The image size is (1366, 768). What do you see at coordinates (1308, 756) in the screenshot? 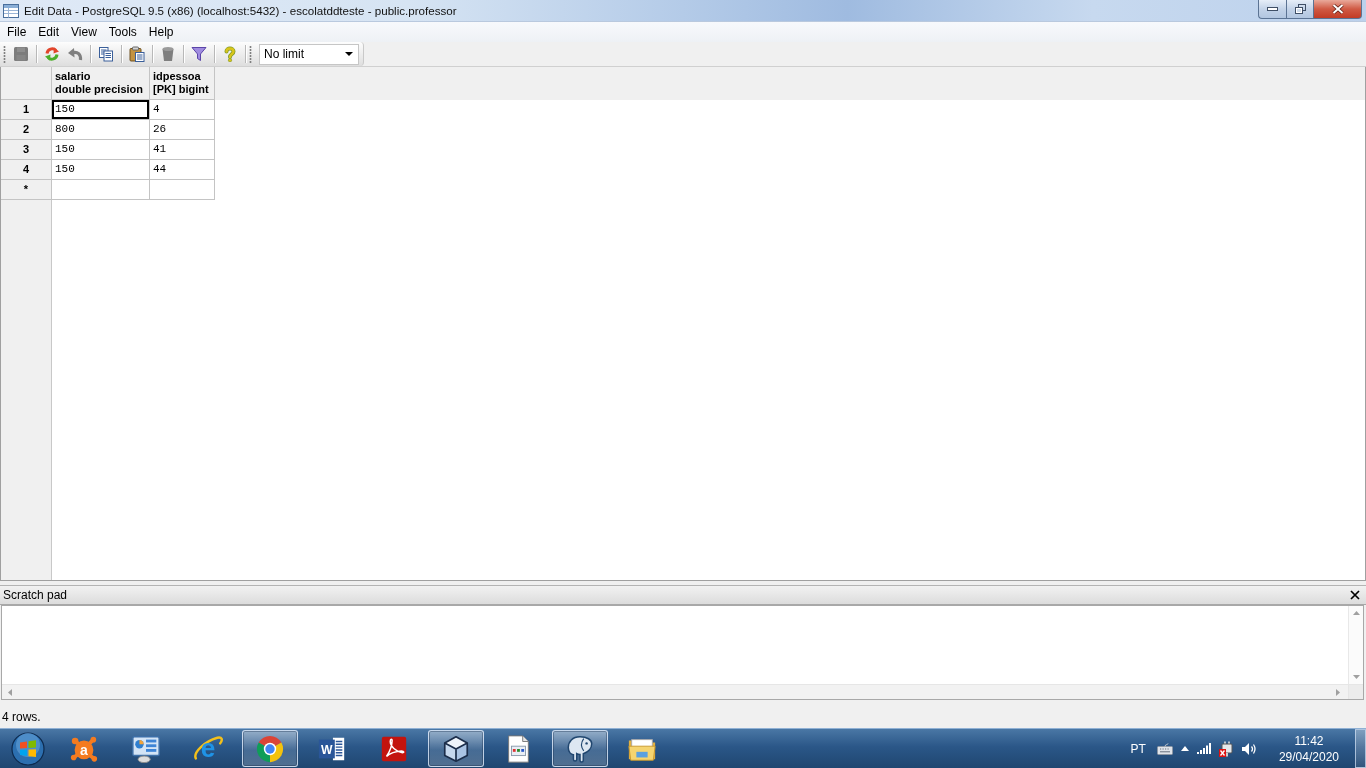
I see `clock-date: 29/04/2020` at bounding box center [1308, 756].